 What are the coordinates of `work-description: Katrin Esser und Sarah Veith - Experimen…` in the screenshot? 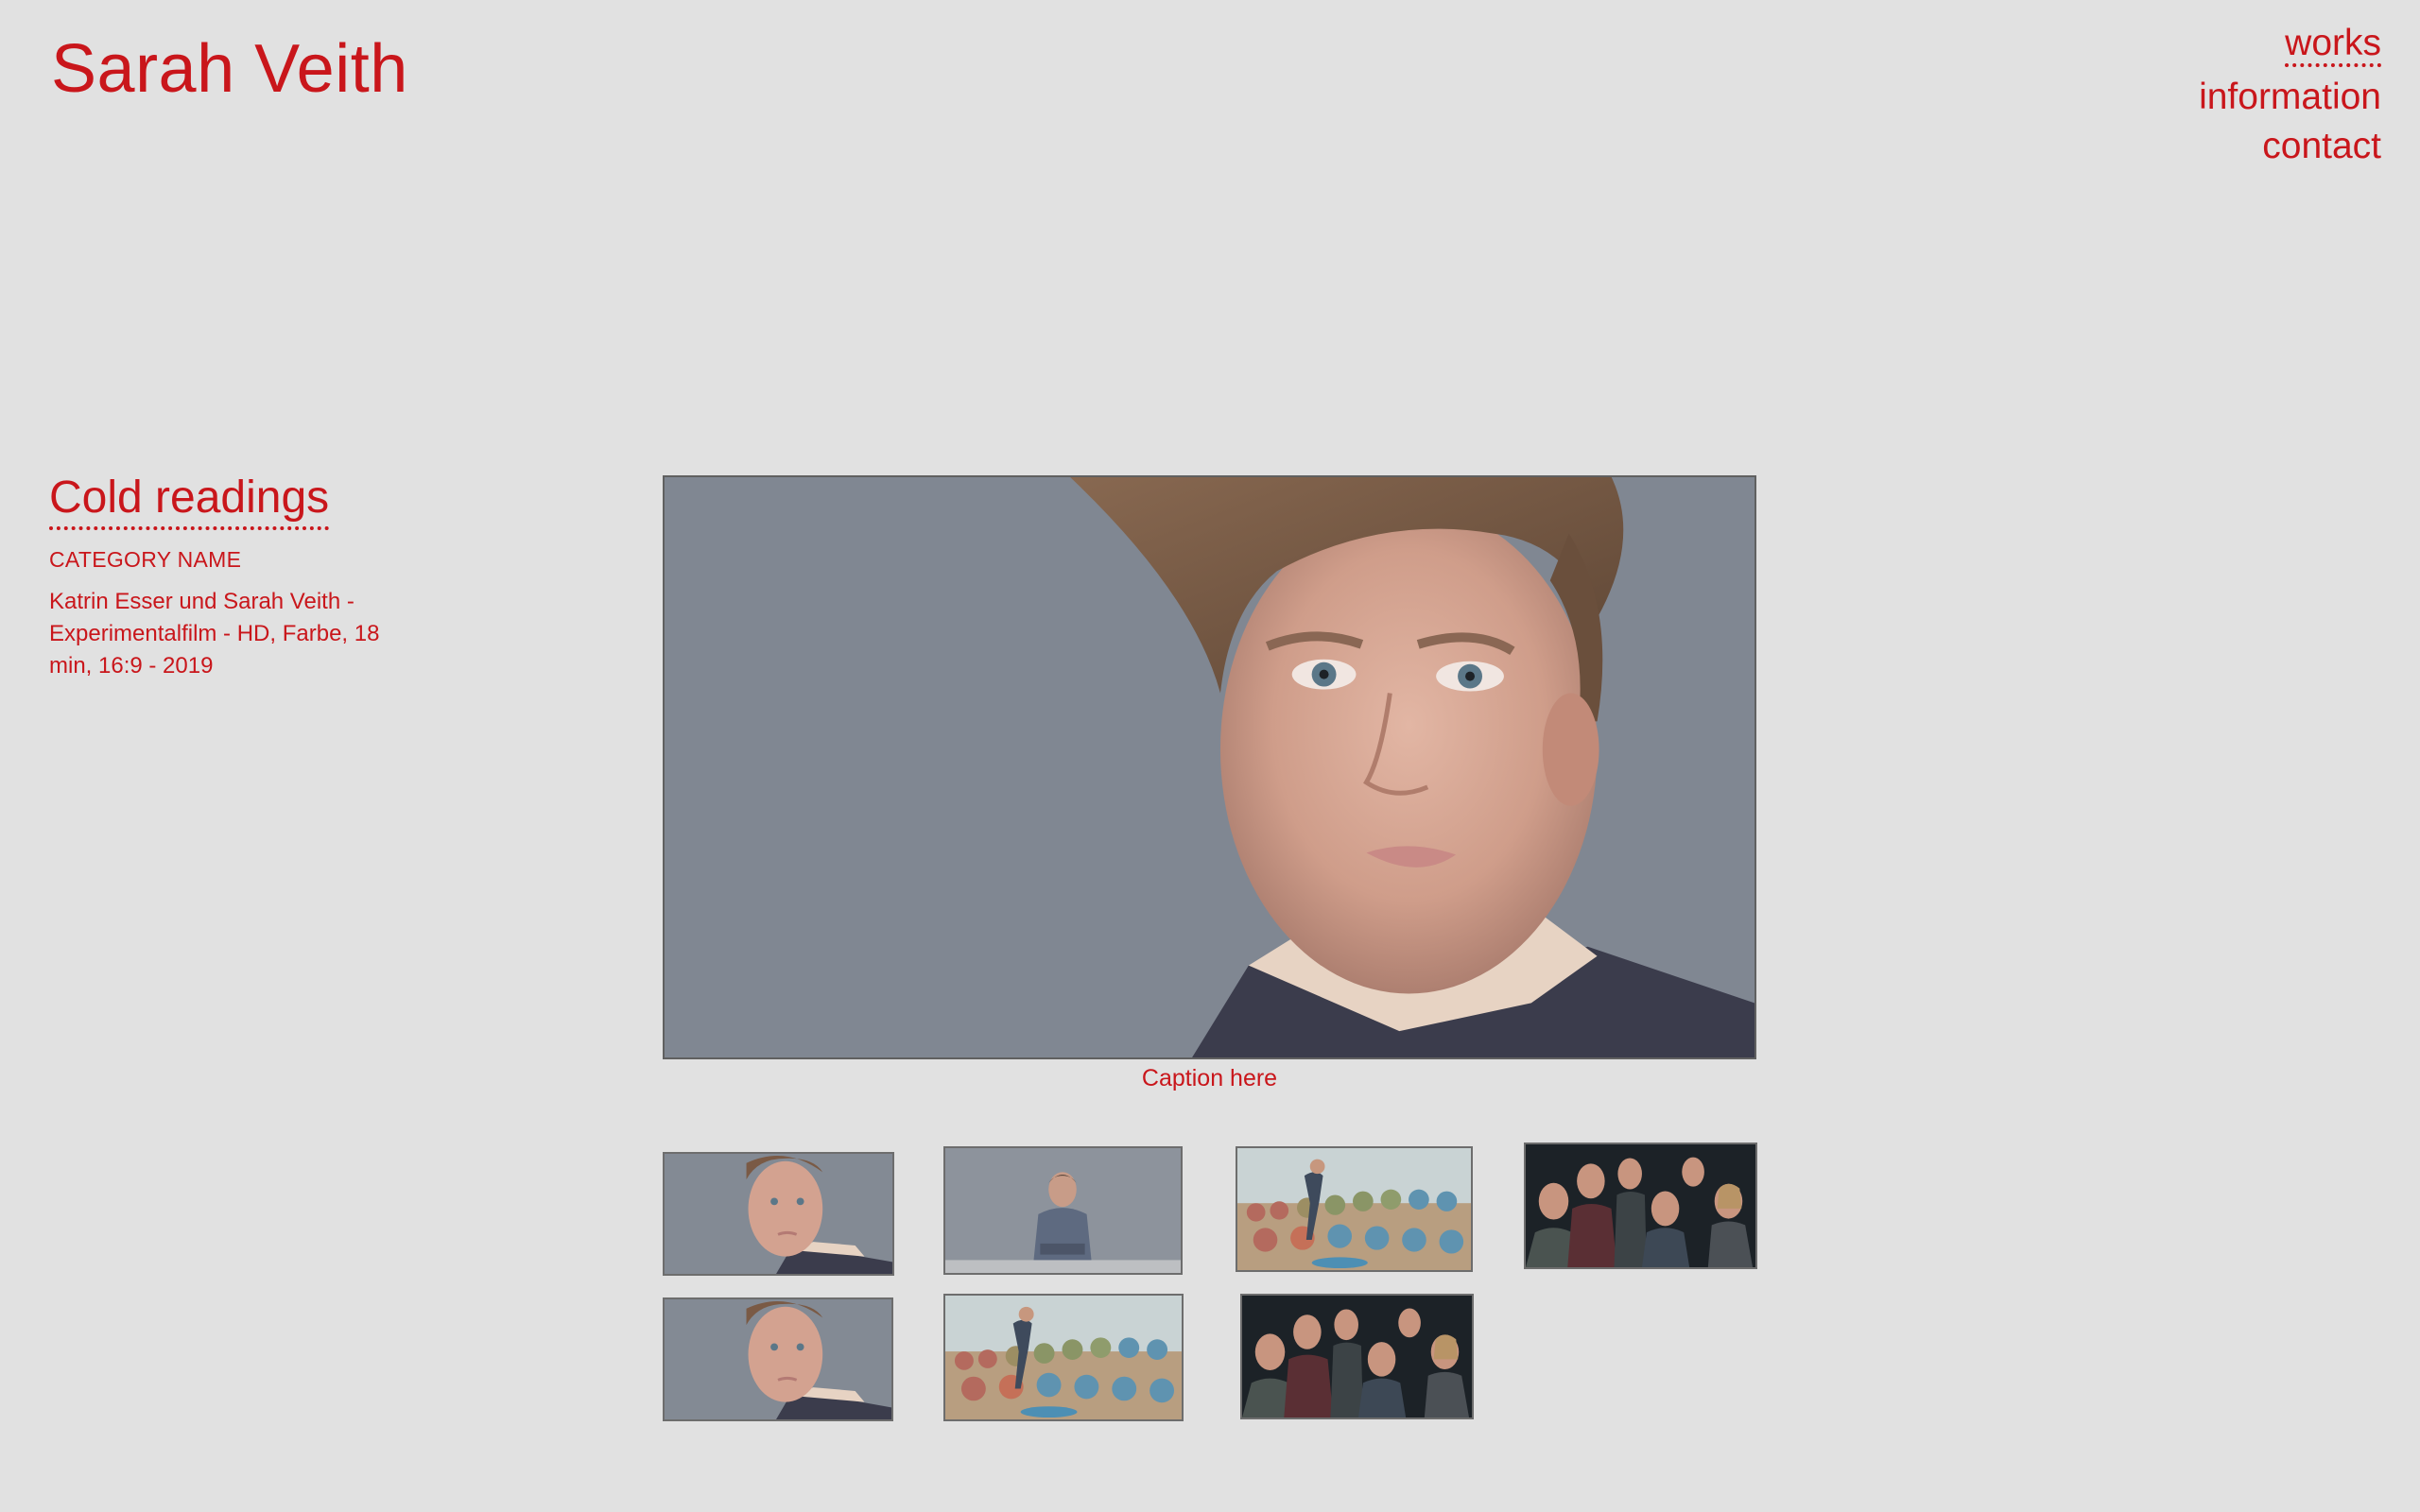 It's located at (214, 634).